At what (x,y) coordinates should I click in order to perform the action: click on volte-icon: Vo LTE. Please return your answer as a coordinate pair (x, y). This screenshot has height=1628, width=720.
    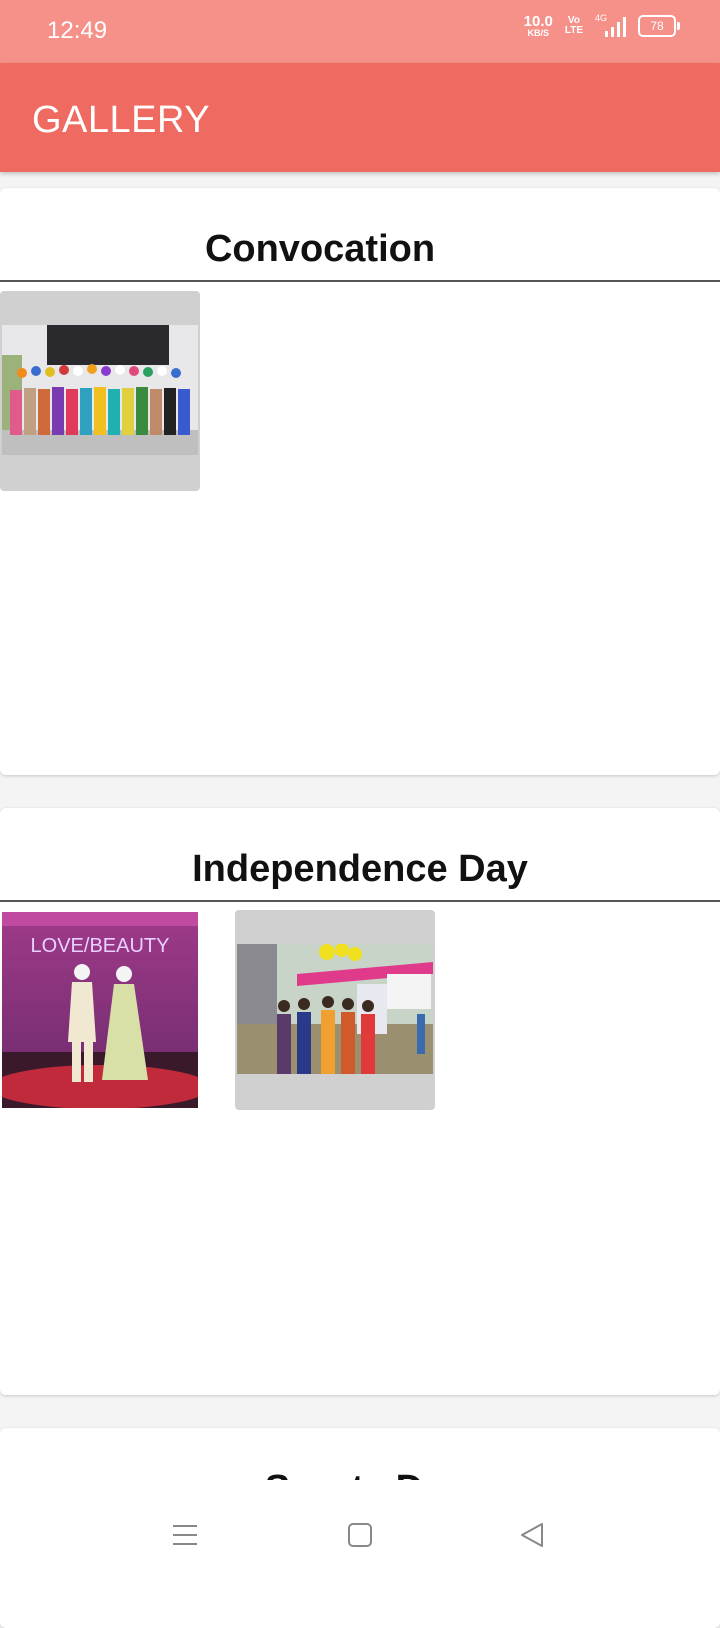
    Looking at the image, I should click on (574, 26).